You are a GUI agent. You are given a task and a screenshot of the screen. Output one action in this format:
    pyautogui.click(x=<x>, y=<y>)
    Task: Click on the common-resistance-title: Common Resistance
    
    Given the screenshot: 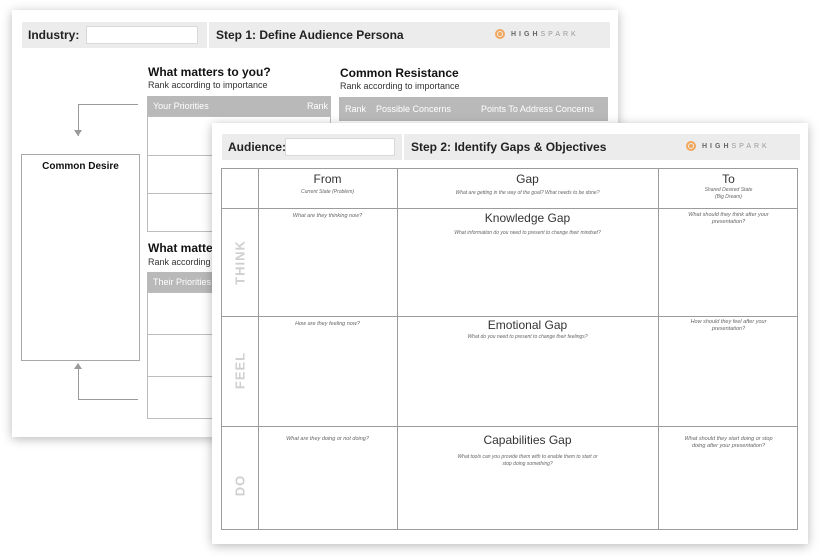 What is the action you would take?
    pyautogui.click(x=399, y=73)
    